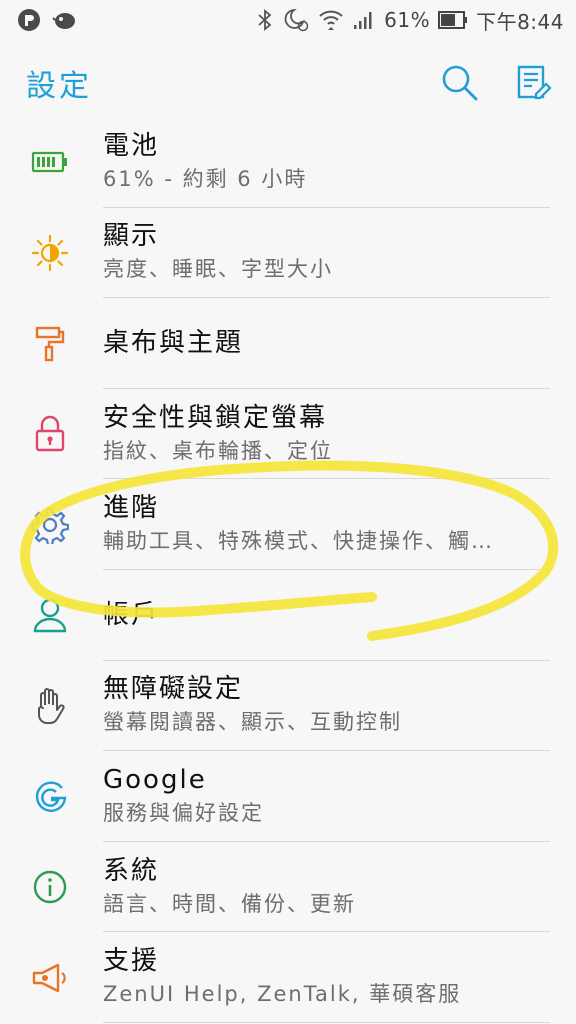  I want to click on setting-security-text: 安全性與鎖定螢幕 指紋、桌布輪播、定位, so click(326, 434).